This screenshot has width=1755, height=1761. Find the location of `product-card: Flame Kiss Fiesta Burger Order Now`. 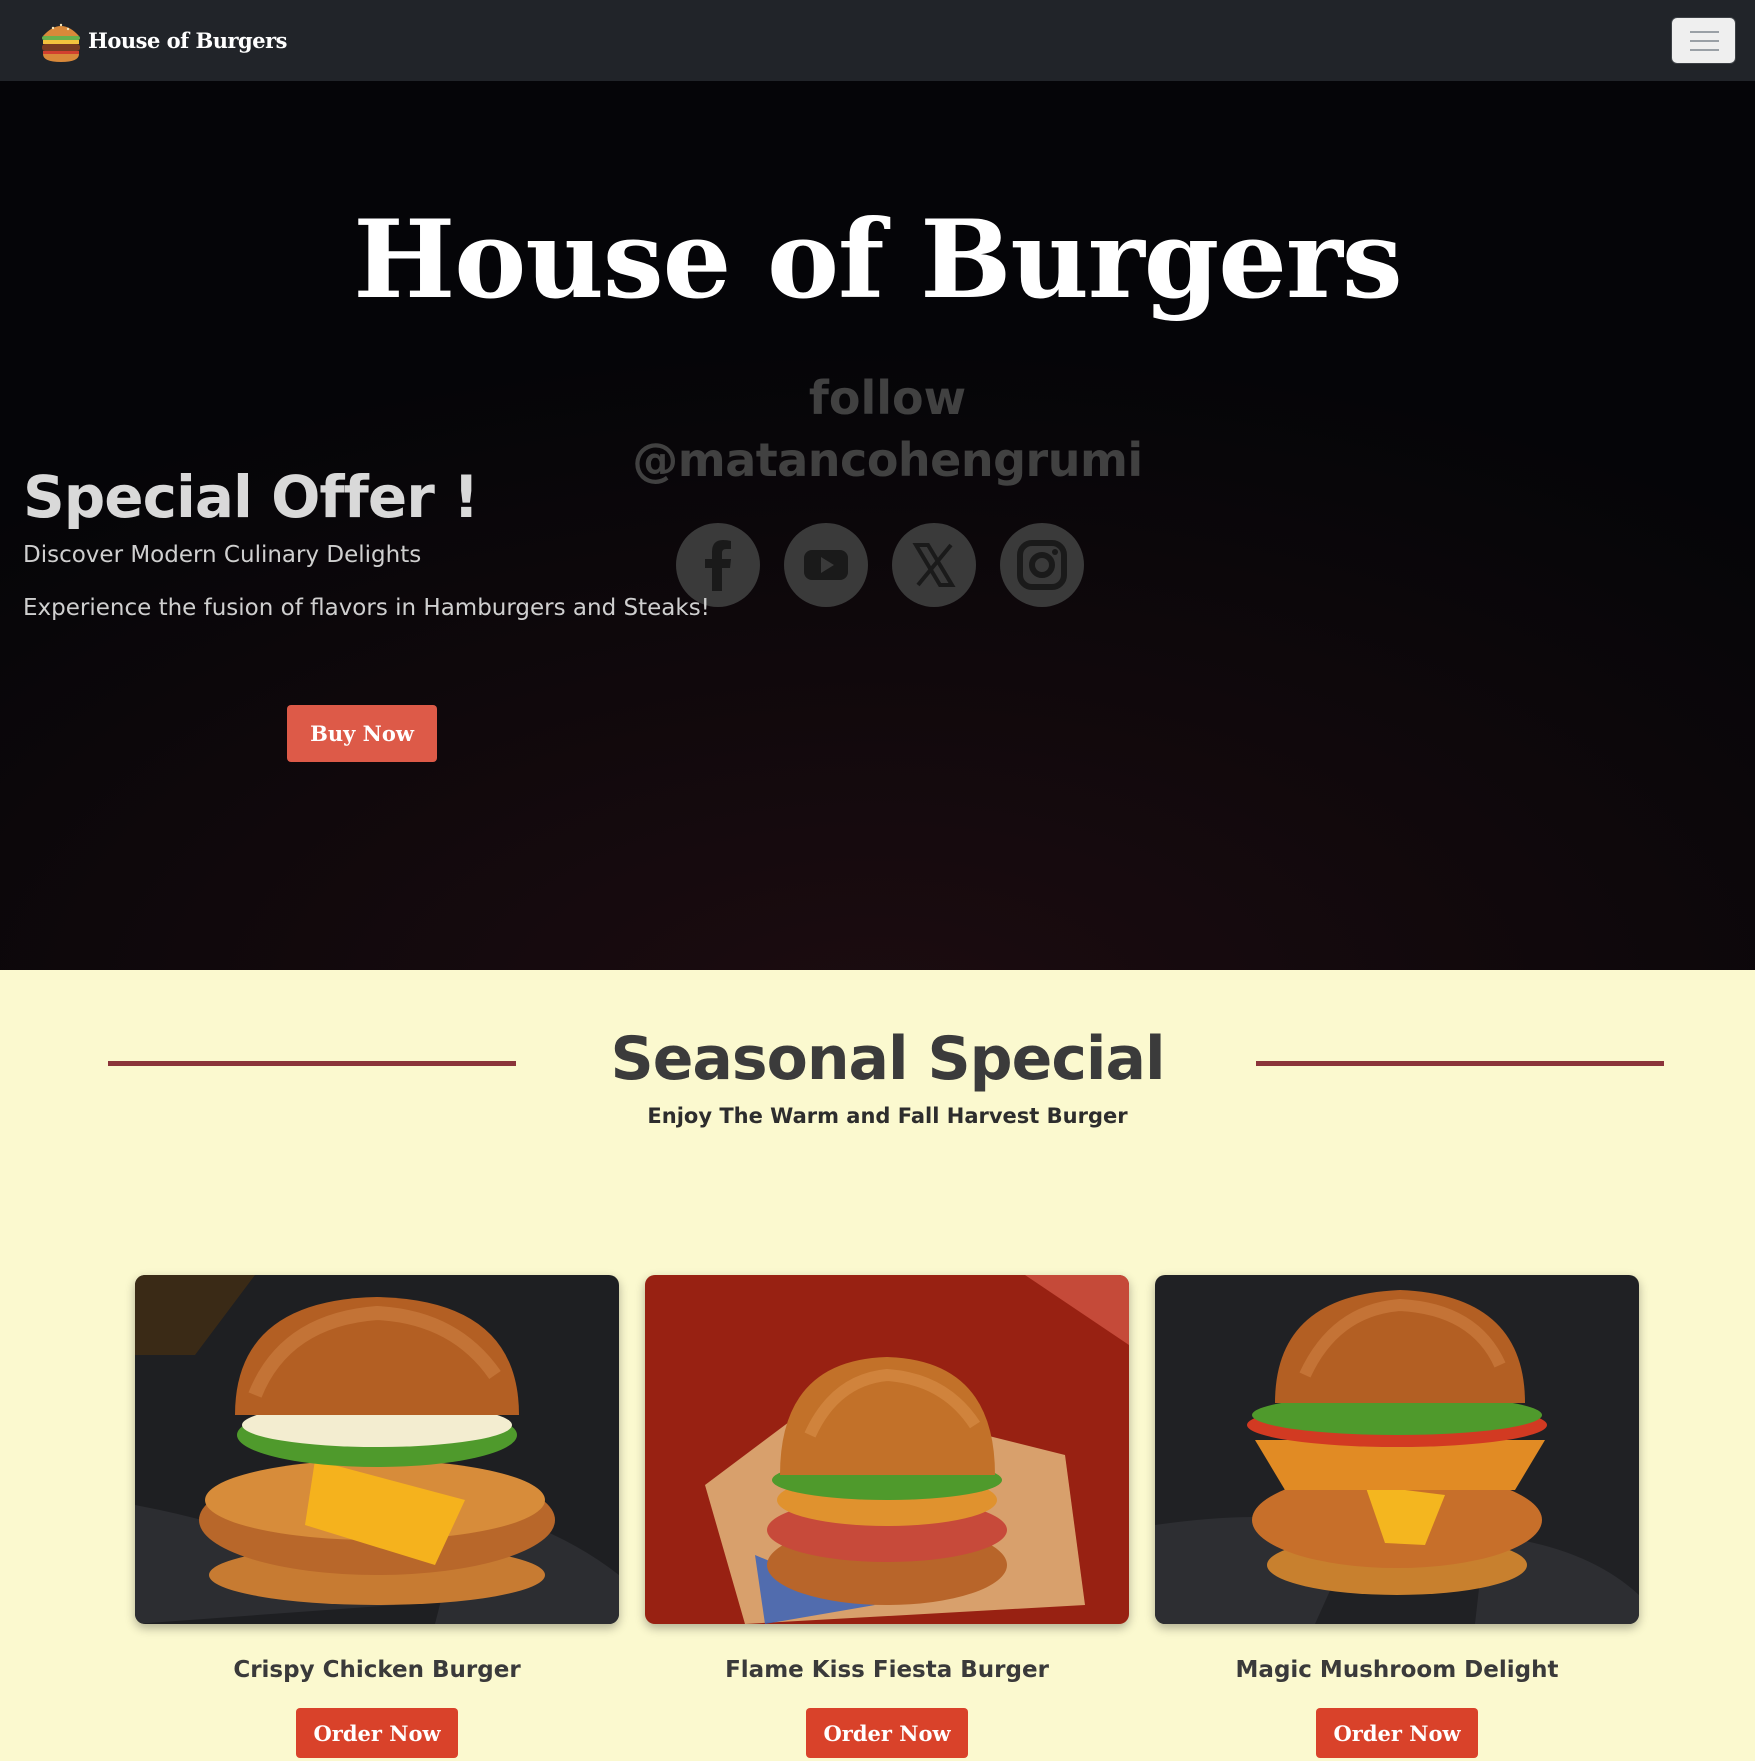

product-card: Flame Kiss Fiesta Burger Order Now is located at coordinates (887, 1516).